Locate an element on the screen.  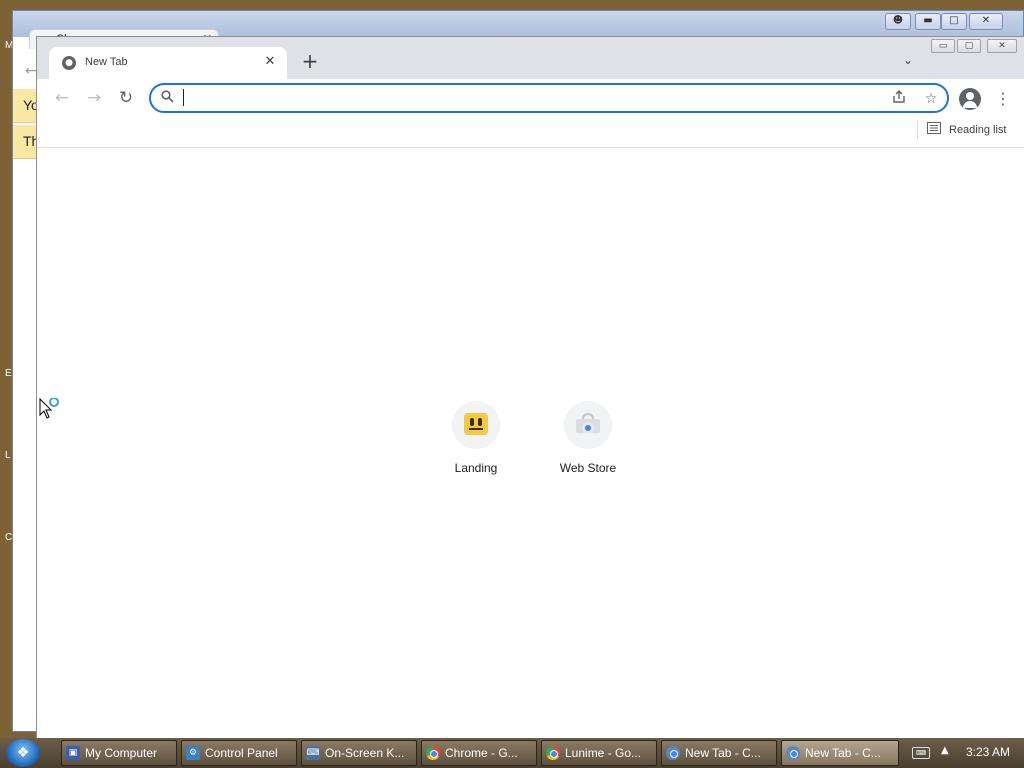
shortcut-web-store: Web Store is located at coordinates (588, 457).